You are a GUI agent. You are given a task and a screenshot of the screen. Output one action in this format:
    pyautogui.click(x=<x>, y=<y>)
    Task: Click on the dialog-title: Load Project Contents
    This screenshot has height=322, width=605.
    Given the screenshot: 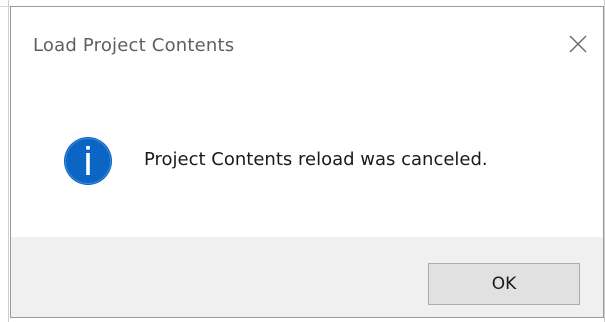 What is the action you would take?
    pyautogui.click(x=134, y=45)
    